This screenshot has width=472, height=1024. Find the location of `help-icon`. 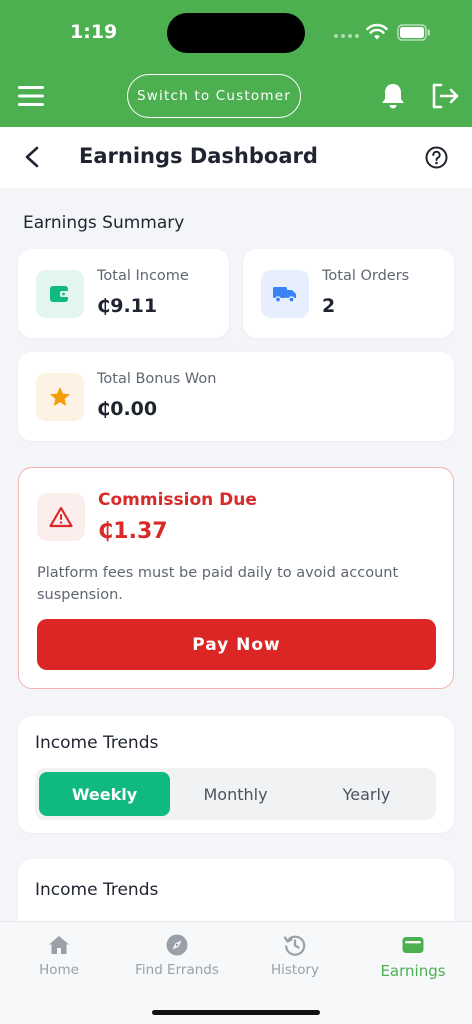

help-icon is located at coordinates (436, 157).